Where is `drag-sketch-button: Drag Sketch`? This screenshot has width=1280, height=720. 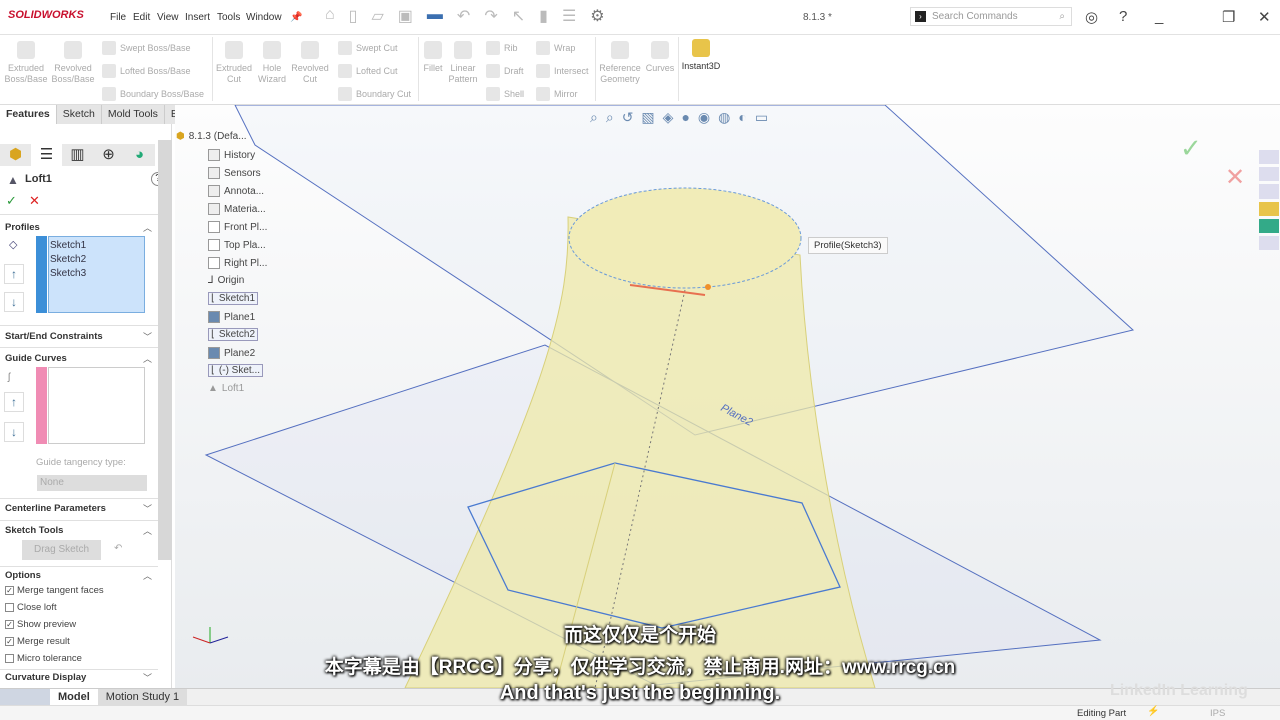 drag-sketch-button: Drag Sketch is located at coordinates (61, 550).